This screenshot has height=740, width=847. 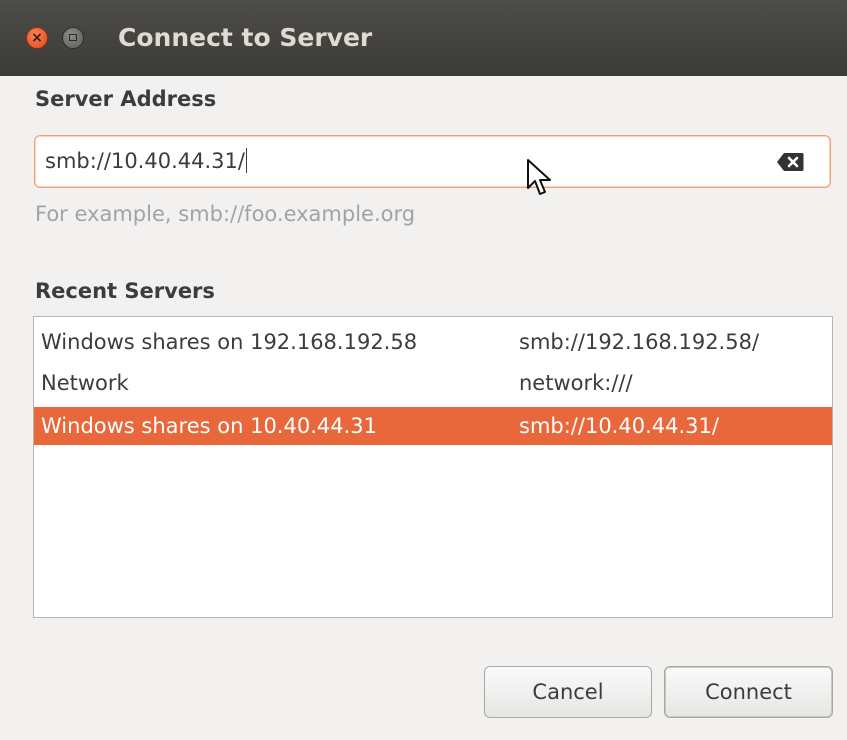 I want to click on close-icon: ×, so click(x=37, y=38).